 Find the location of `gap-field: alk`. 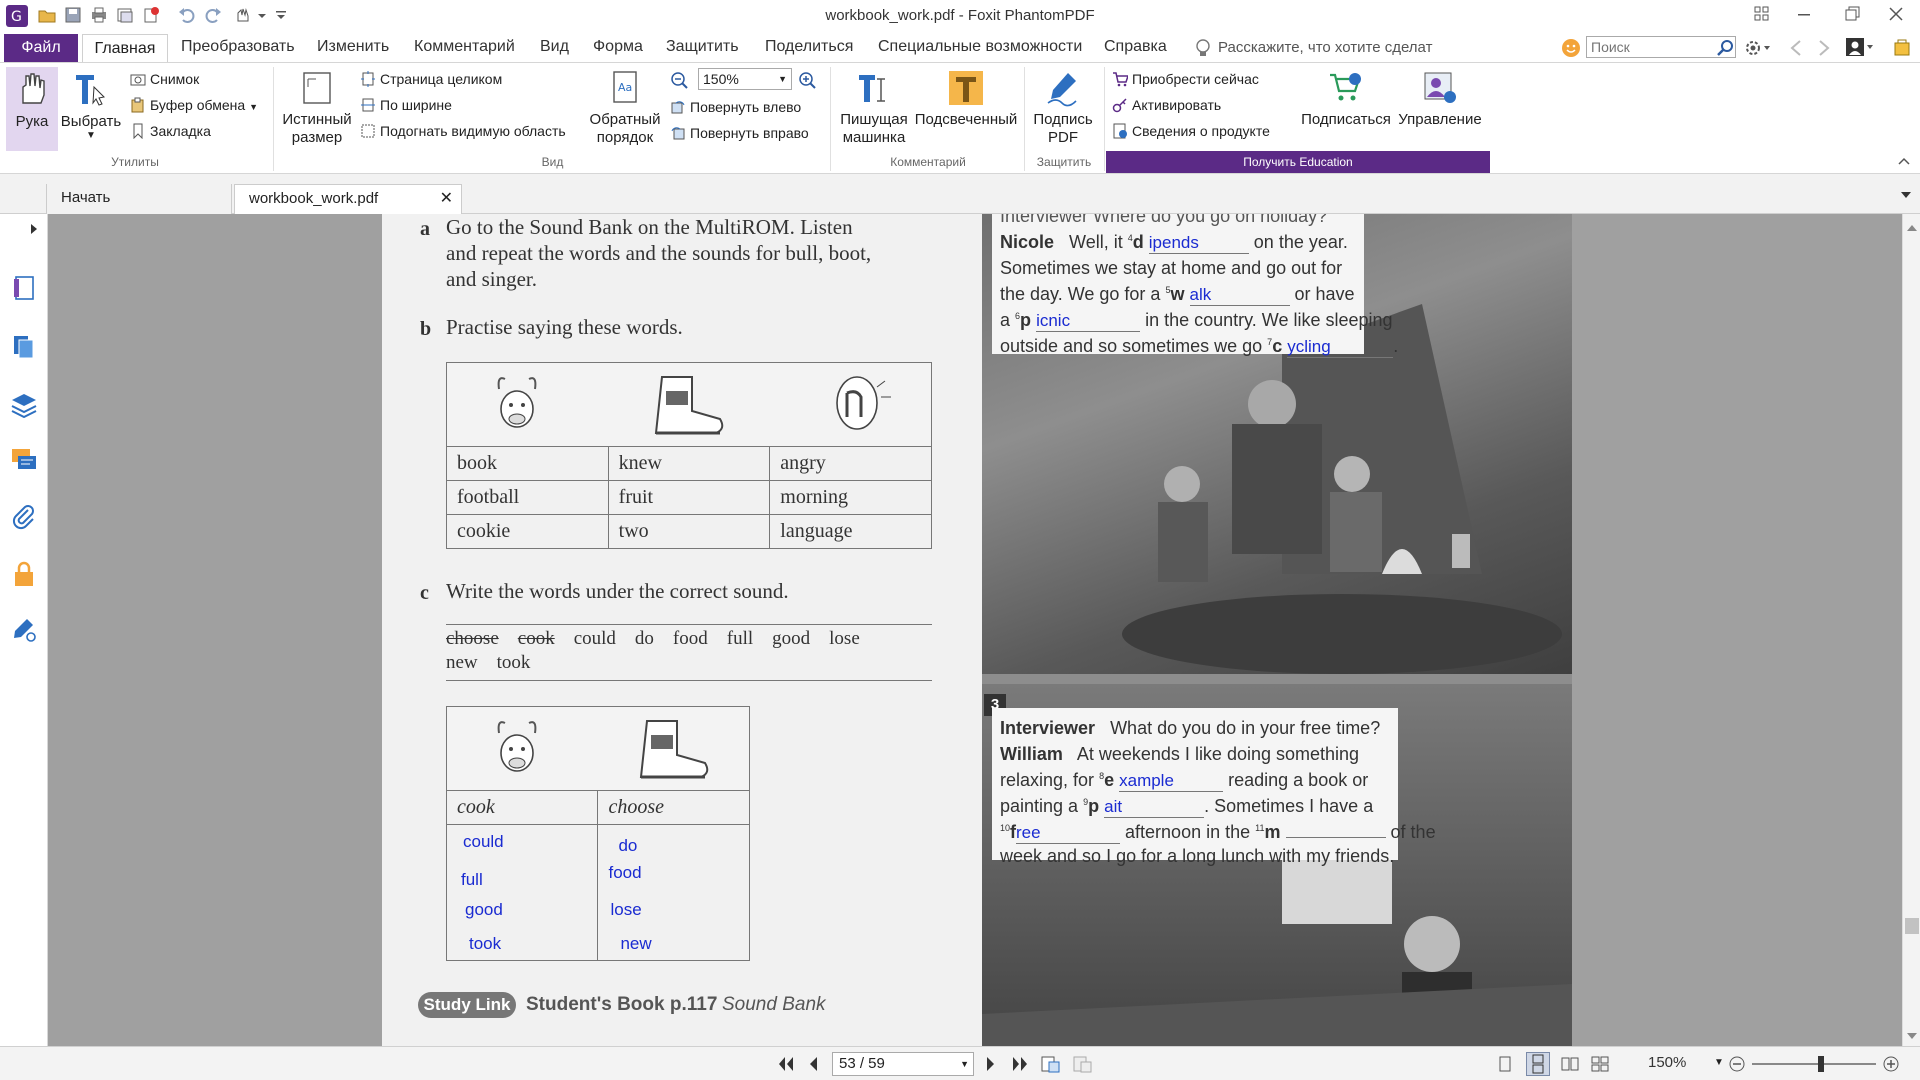

gap-field: alk is located at coordinates (1239, 295).